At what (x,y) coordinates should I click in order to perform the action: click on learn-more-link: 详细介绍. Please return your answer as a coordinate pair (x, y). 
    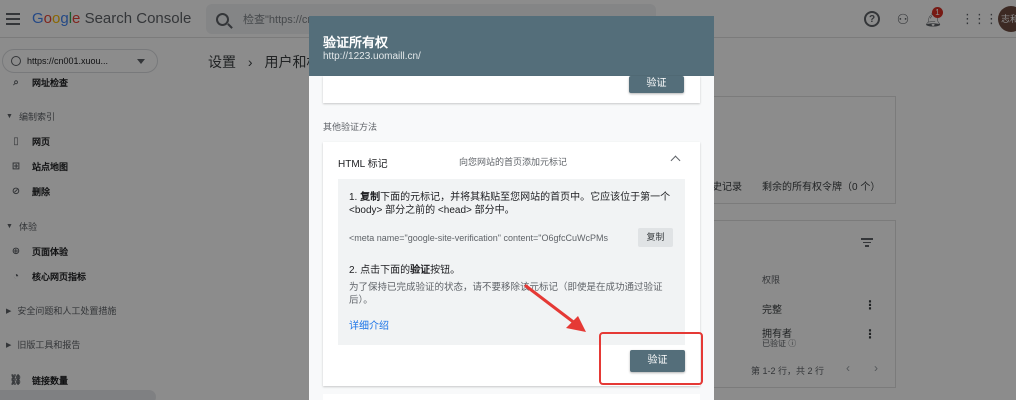
    Looking at the image, I should click on (369, 324).